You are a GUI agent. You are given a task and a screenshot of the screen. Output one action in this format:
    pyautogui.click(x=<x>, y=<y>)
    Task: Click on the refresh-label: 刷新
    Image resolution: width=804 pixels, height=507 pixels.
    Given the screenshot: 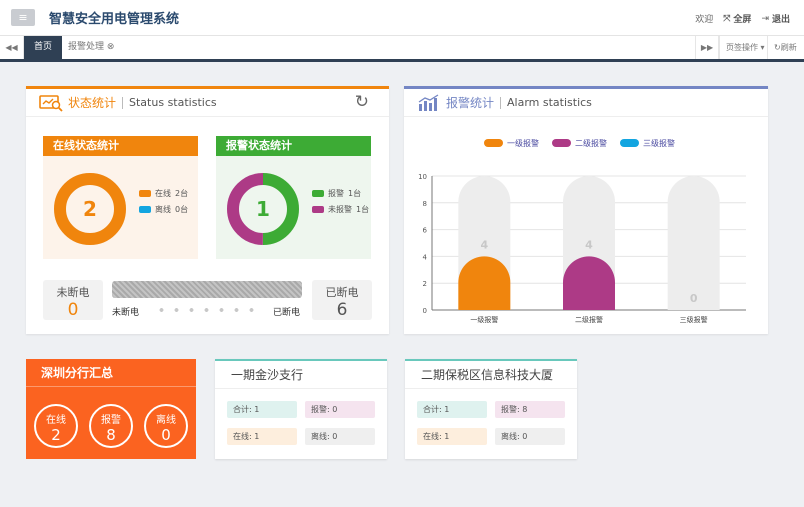 What is the action you would take?
    pyautogui.click(x=788, y=47)
    